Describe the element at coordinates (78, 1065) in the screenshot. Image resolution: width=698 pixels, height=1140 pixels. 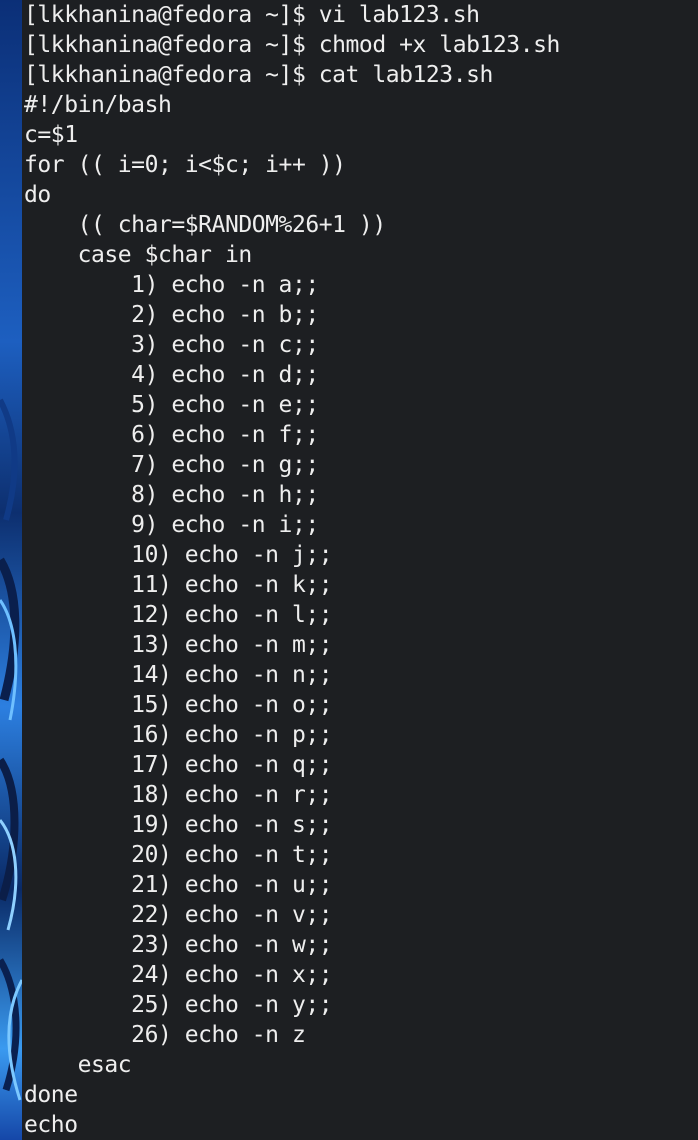
I see `script-line: esac` at that location.